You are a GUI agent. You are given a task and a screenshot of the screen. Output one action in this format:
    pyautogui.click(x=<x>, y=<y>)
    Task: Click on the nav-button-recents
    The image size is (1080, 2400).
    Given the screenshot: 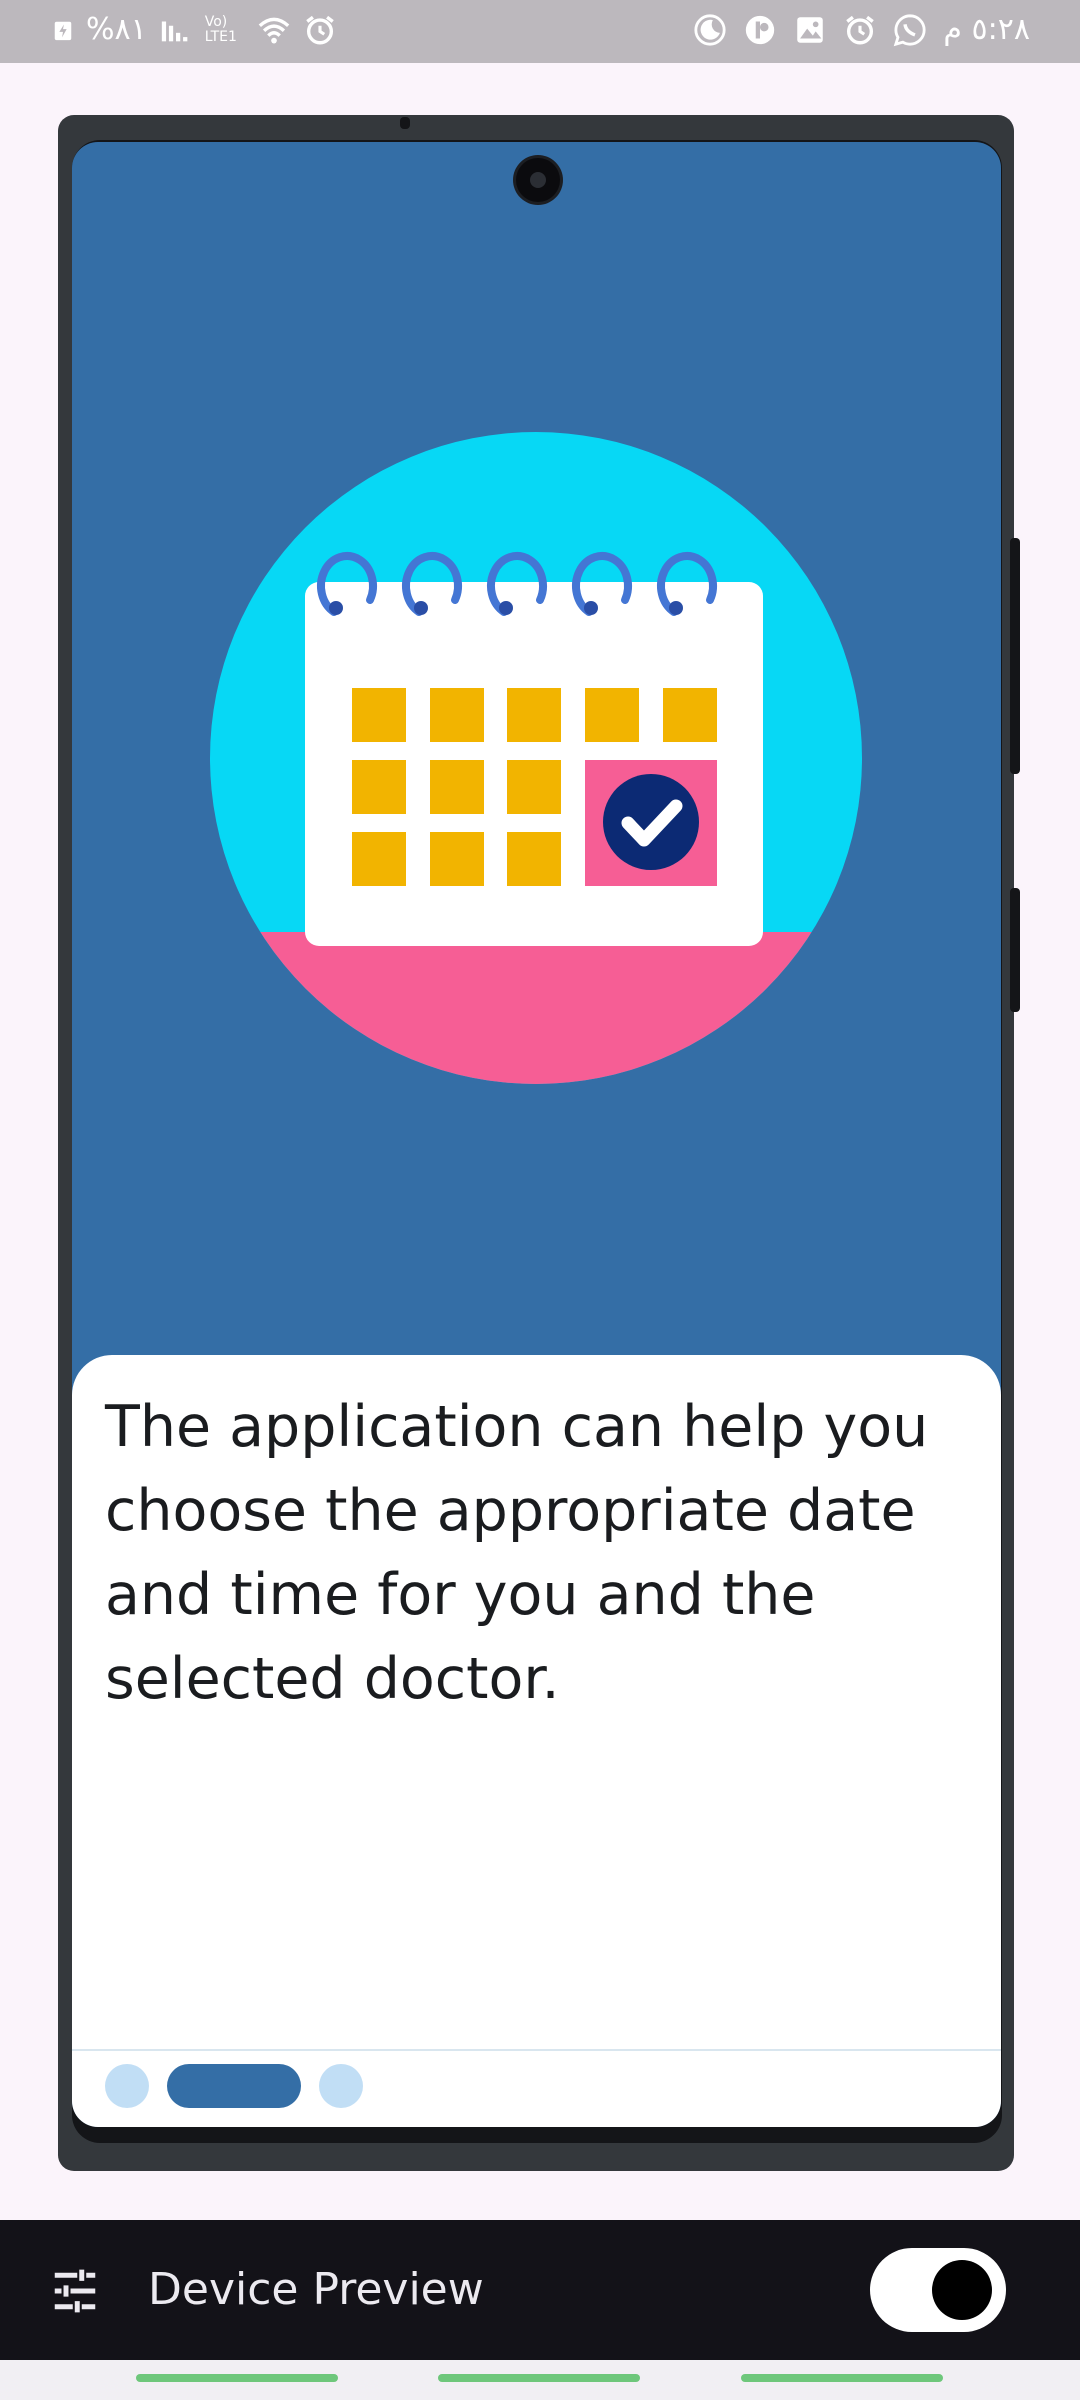 What is the action you would take?
    pyautogui.click(x=237, y=2378)
    